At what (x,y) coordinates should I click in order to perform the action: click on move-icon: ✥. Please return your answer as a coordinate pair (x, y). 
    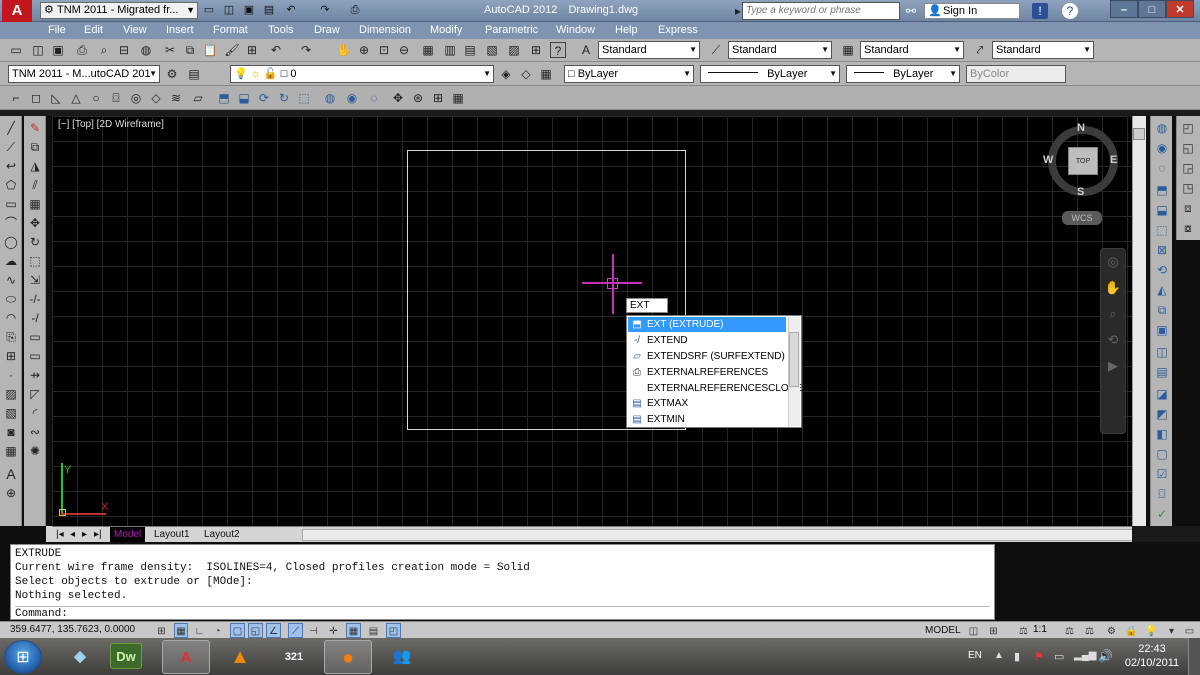
    Looking at the image, I should click on (35, 223).